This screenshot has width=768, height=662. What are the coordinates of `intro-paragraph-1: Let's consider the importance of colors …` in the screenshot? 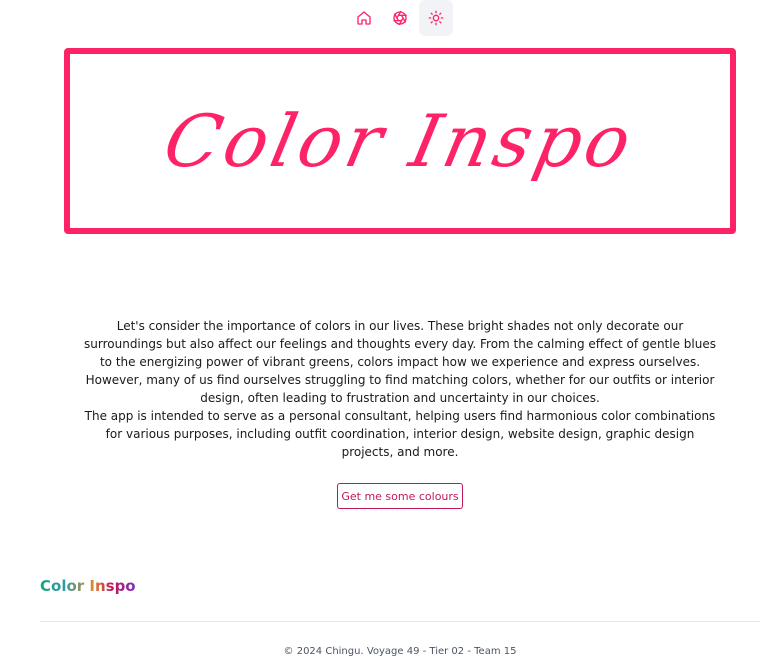 It's located at (400, 362).